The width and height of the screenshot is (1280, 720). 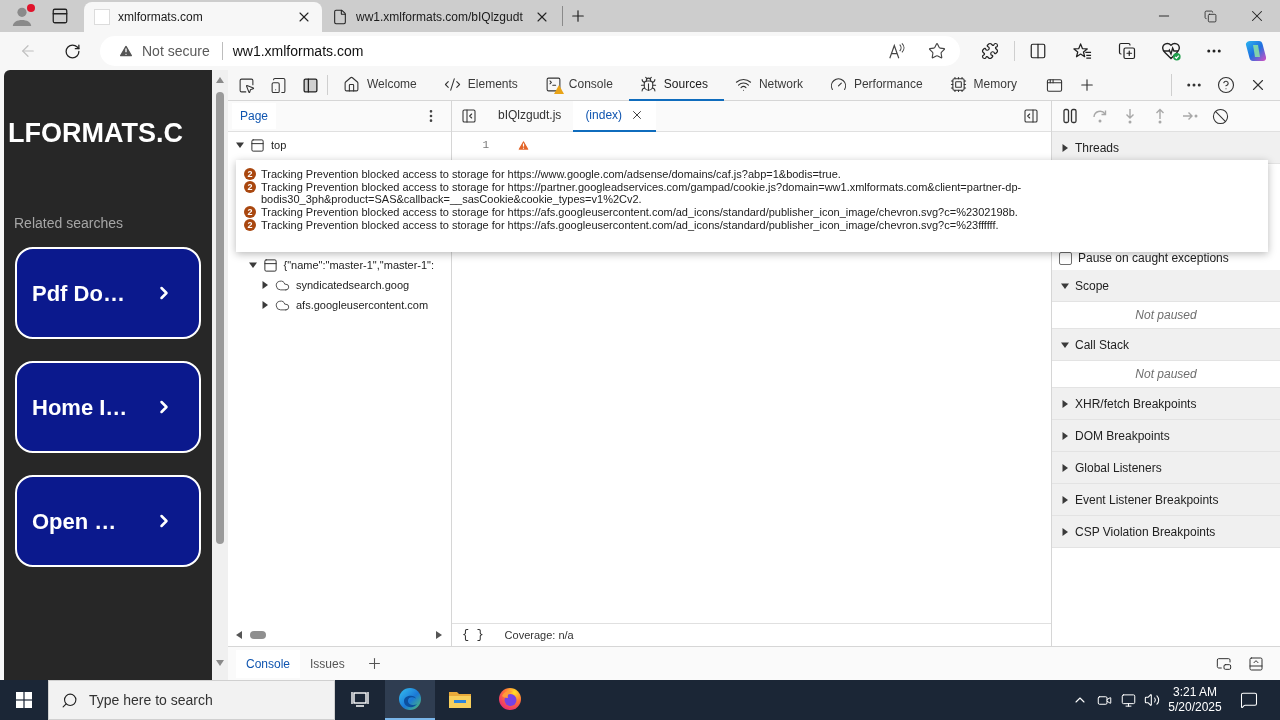 What do you see at coordinates (268, 663) in the screenshot?
I see `drawer-tab: Console` at bounding box center [268, 663].